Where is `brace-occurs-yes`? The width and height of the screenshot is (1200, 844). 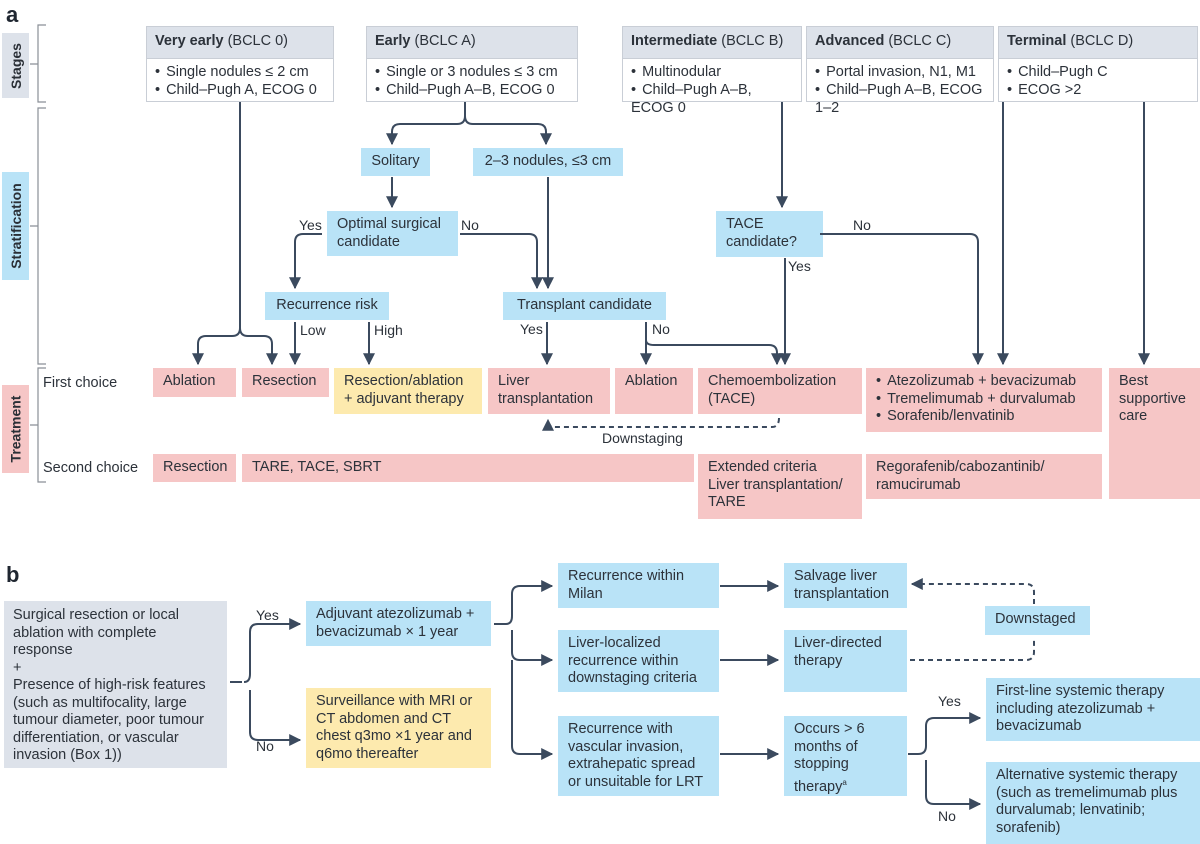 brace-occurs-yes is located at coordinates (945, 733).